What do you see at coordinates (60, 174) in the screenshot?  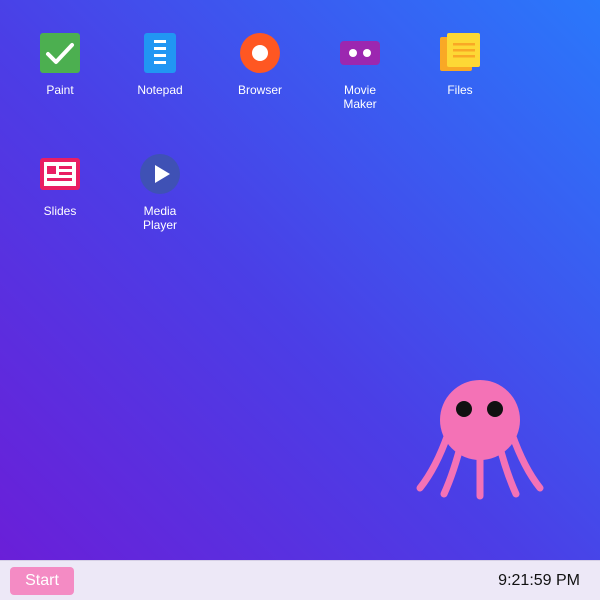 I see `slides-icon` at bounding box center [60, 174].